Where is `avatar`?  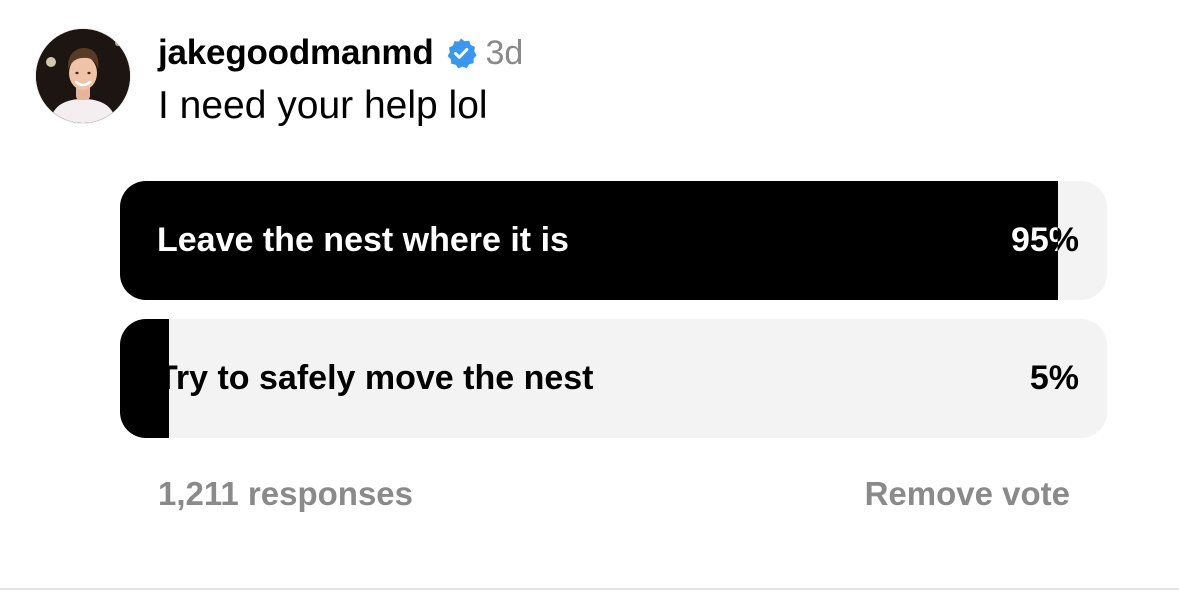 avatar is located at coordinates (83, 76).